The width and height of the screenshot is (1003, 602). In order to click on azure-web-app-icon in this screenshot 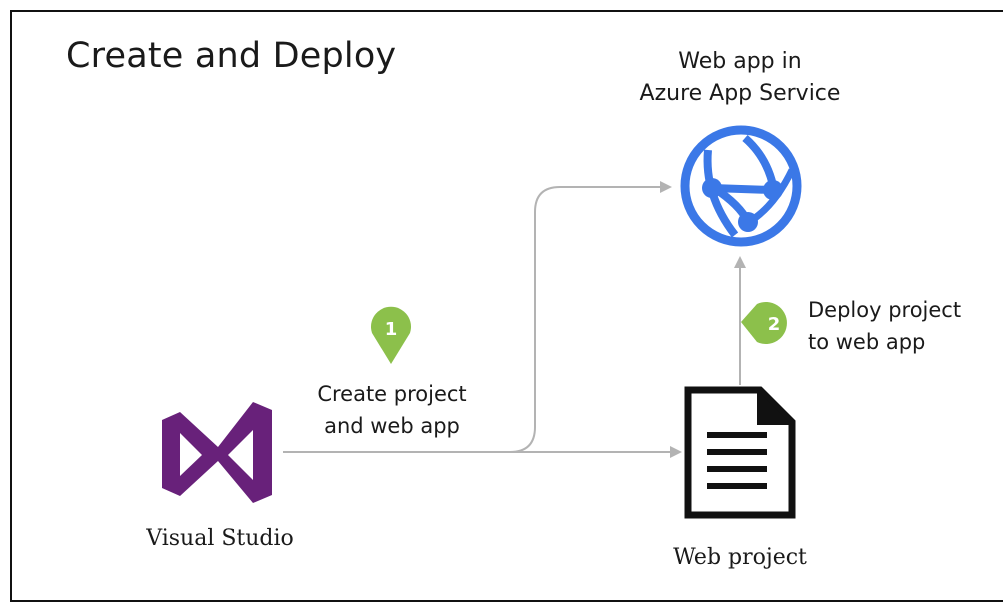, I will do `click(741, 186)`.